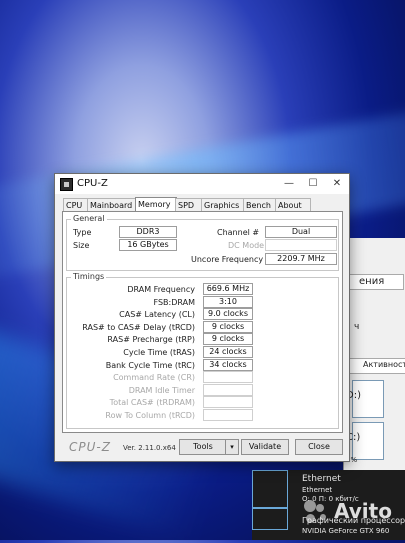  I want to click on timing-label: Cycle Time (tRAS), so click(159, 352).